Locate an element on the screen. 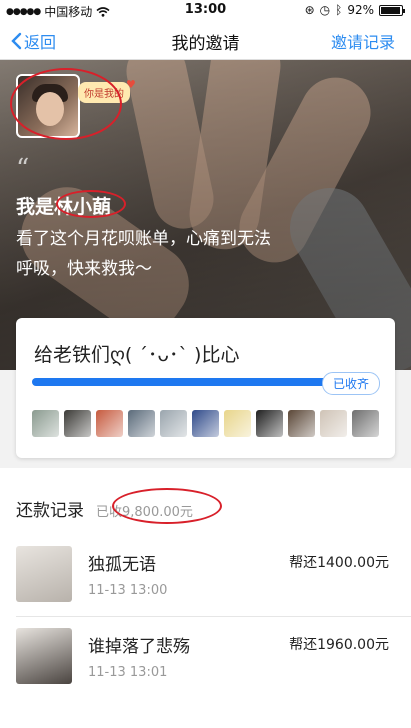 The image size is (411, 728). helper-time: 11-13 13:00 is located at coordinates (128, 590).